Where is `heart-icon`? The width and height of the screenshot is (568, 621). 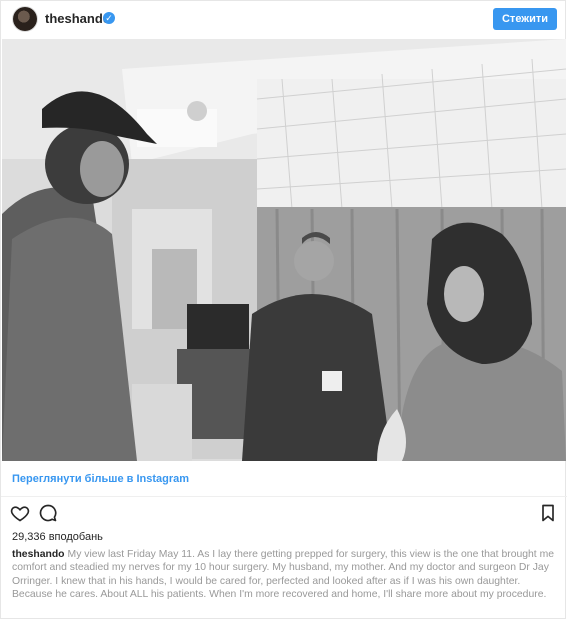 heart-icon is located at coordinates (21, 514).